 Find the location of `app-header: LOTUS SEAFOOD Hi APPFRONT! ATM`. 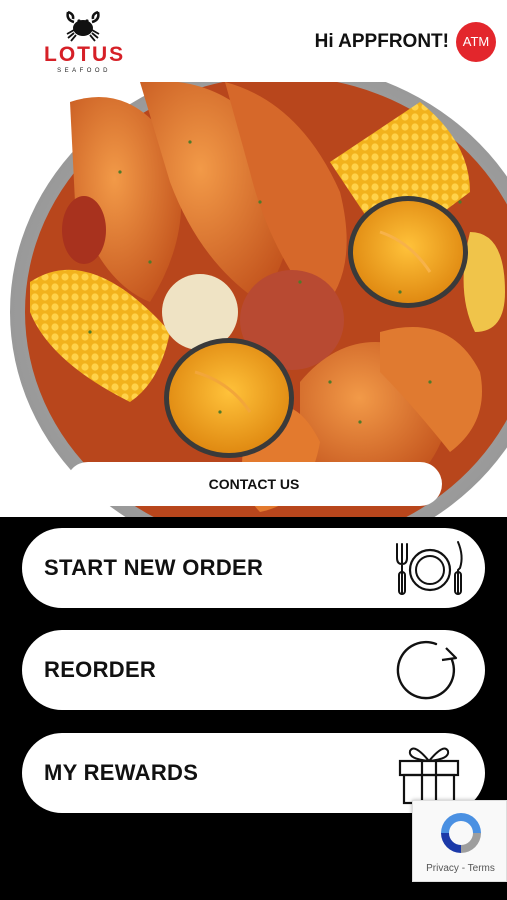

app-header: LOTUS SEAFOOD Hi APPFRONT! ATM is located at coordinates (253, 41).